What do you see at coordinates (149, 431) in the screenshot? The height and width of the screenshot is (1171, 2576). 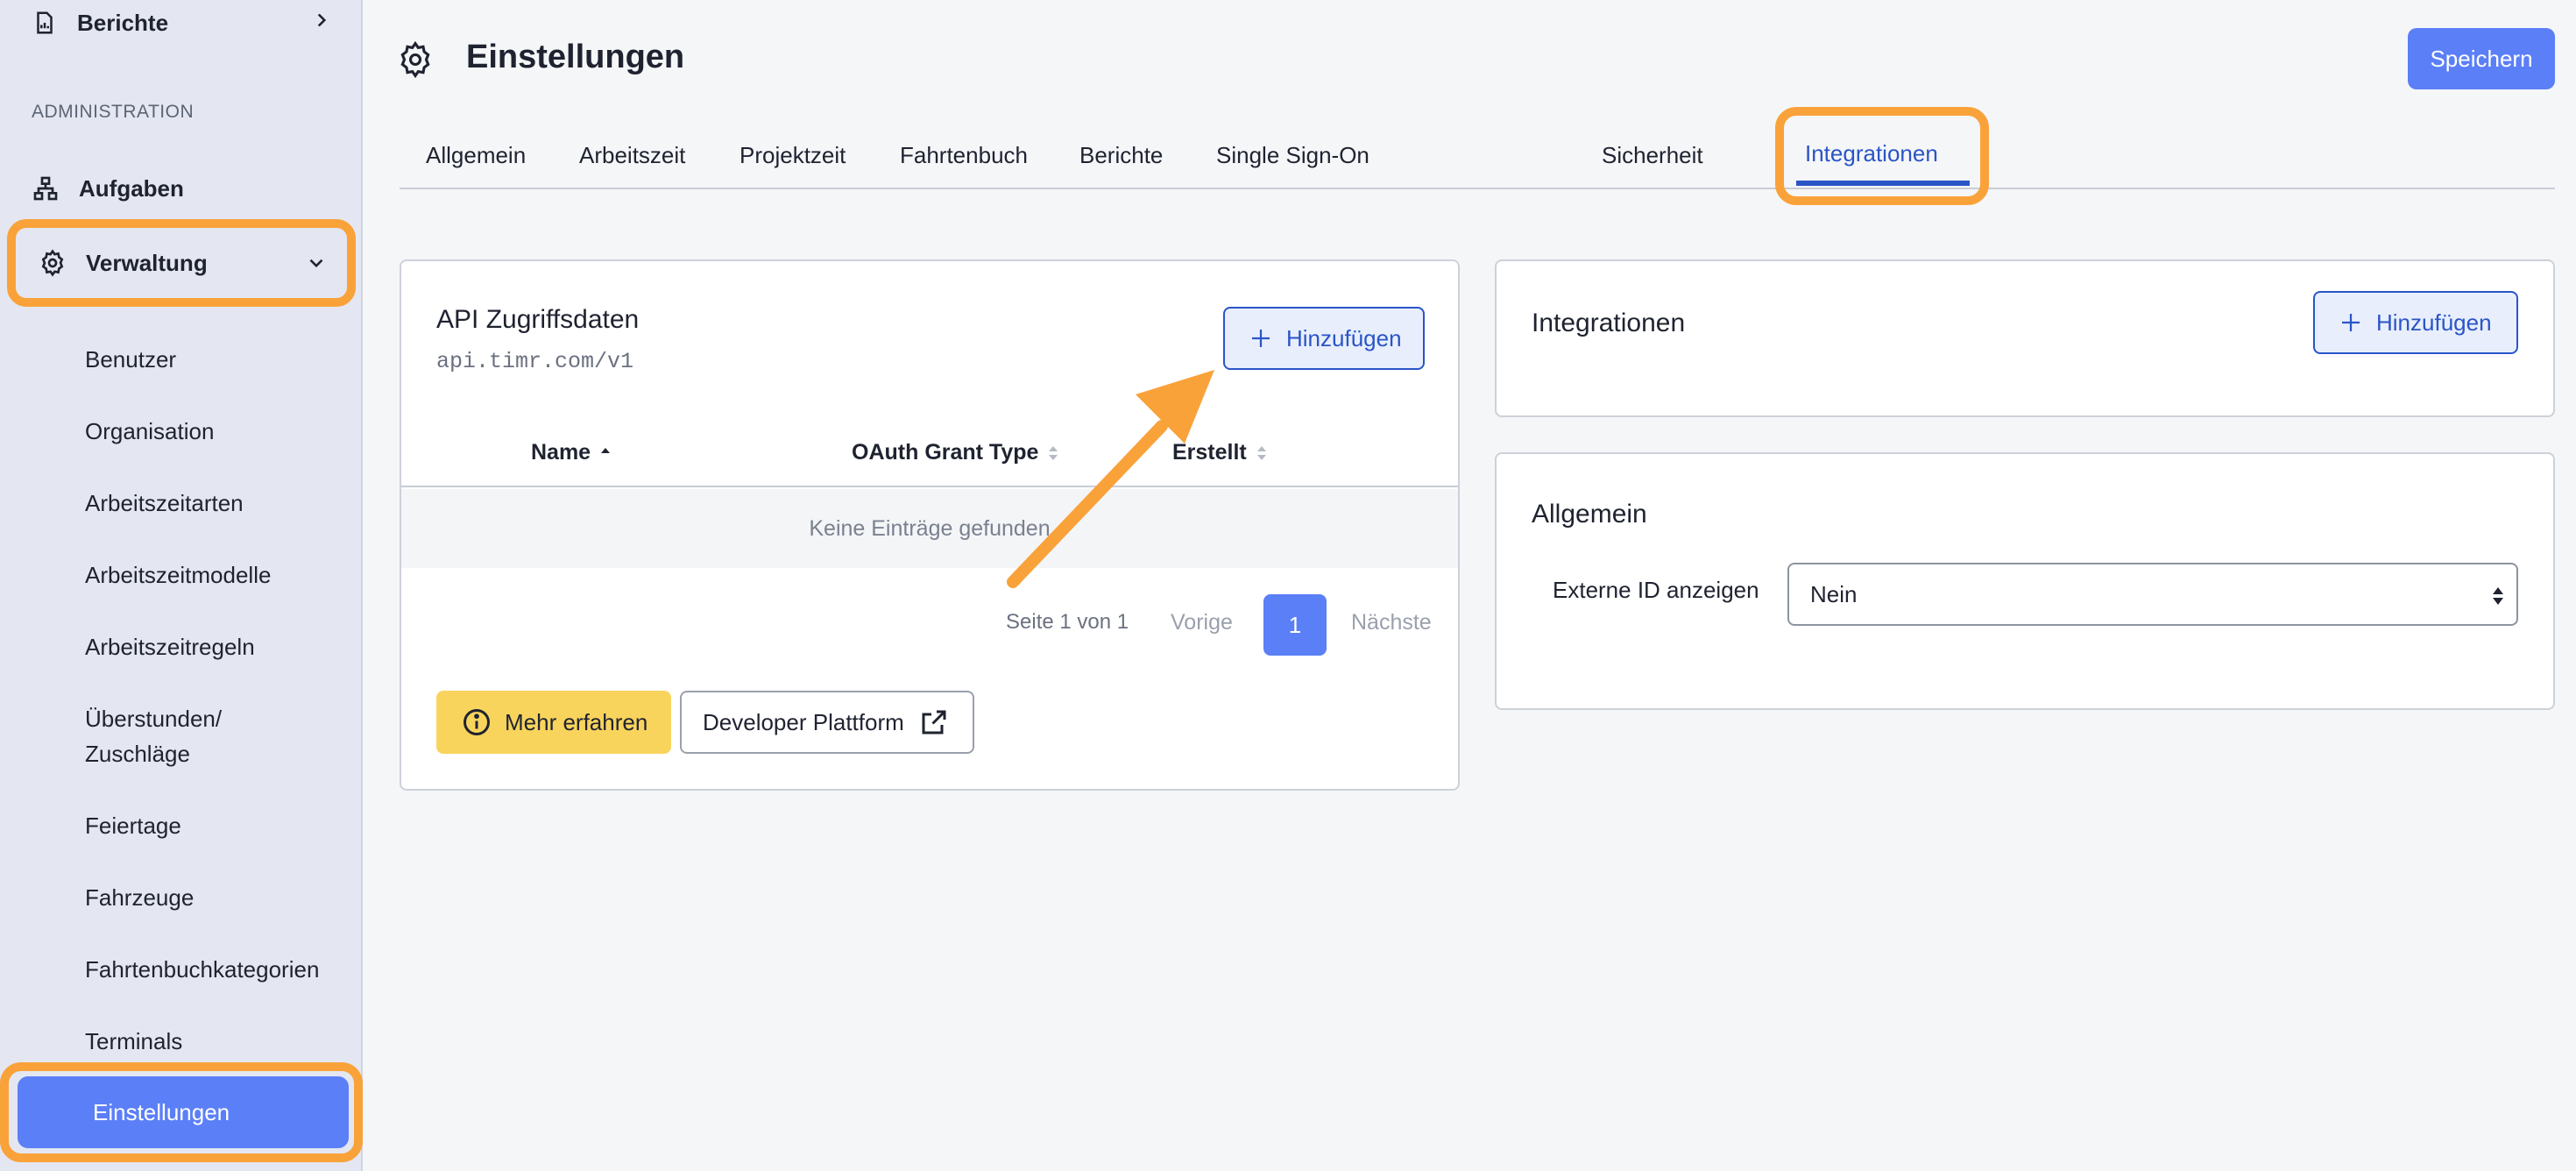 I see `sidebar-sub-organisation: Organisation` at bounding box center [149, 431].